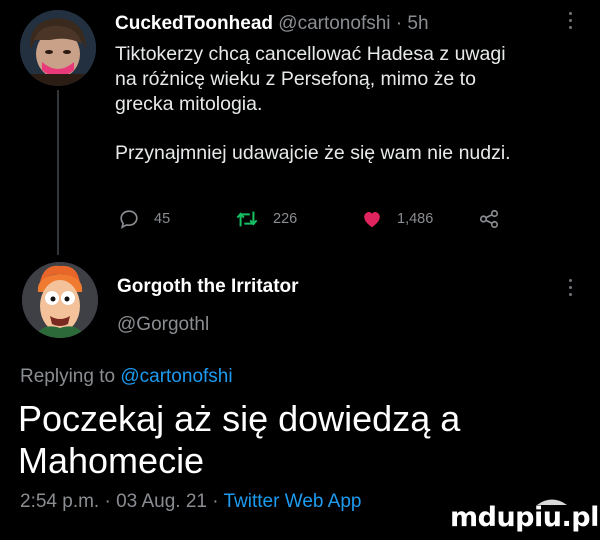  Describe the element at coordinates (524, 517) in the screenshot. I see `watermark-logo: mdupiu.pl` at that location.